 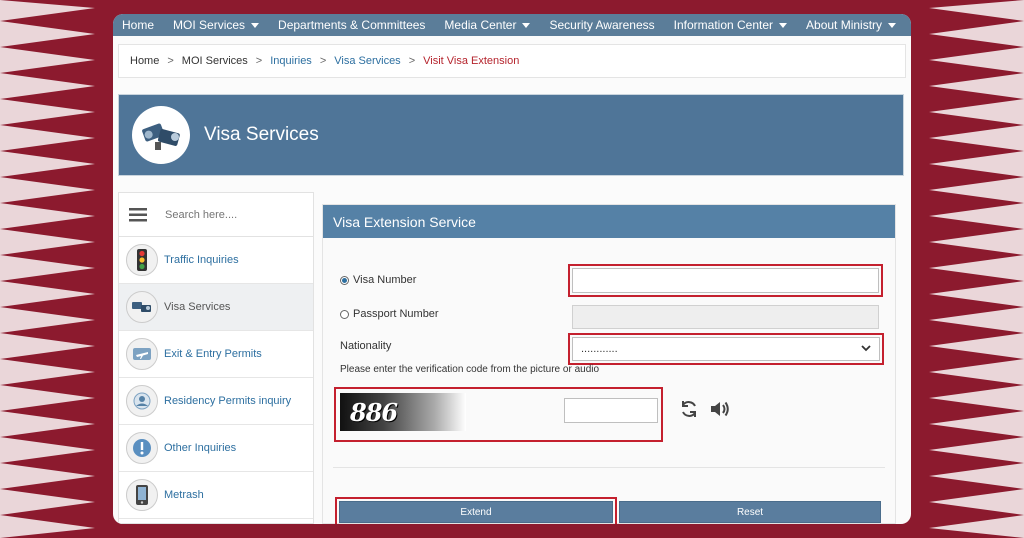 I want to click on left-serrated-decoration, so click(x=55, y=269).